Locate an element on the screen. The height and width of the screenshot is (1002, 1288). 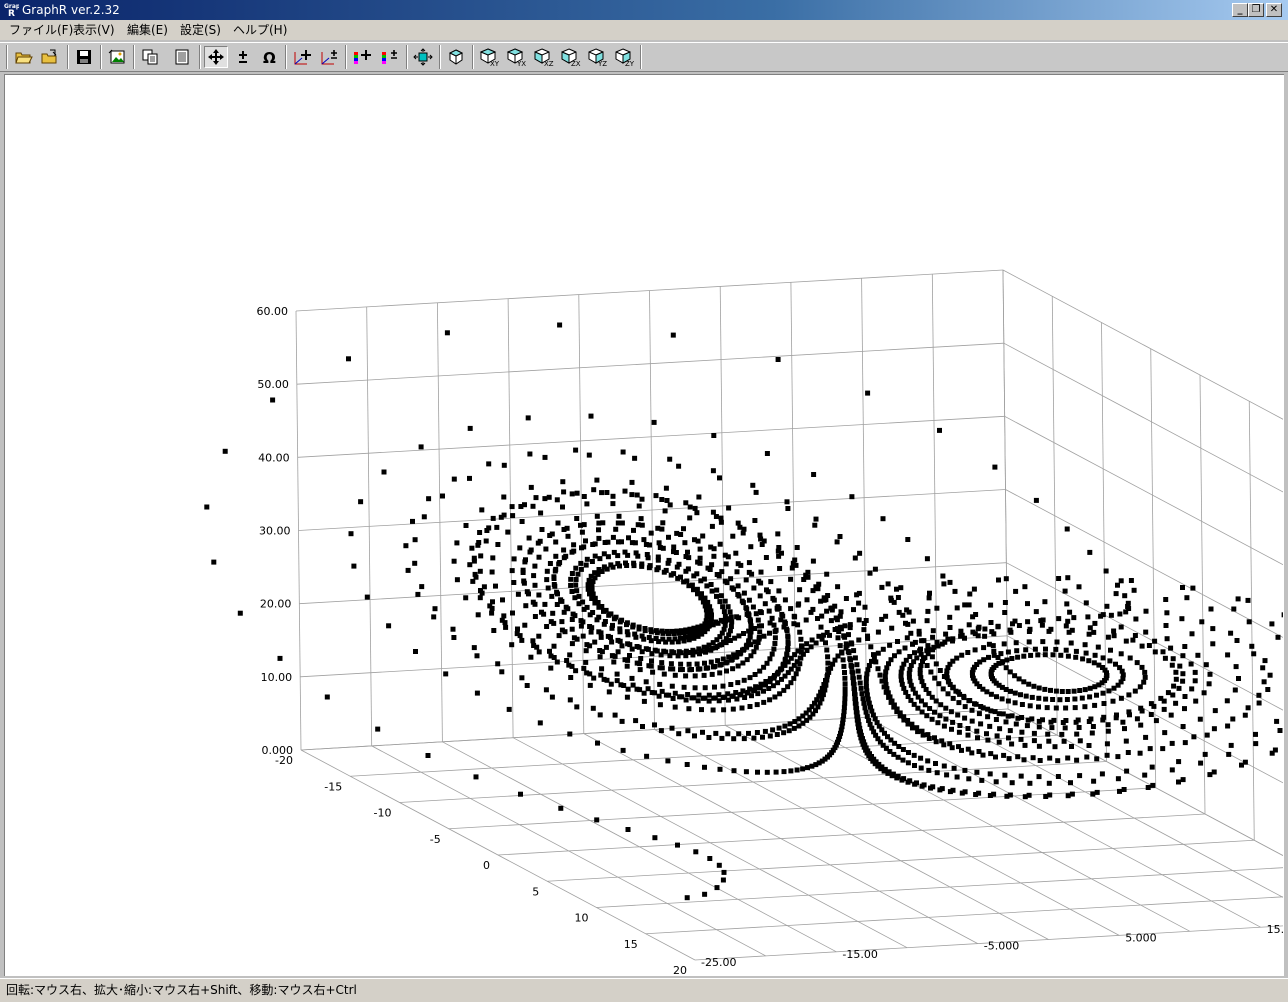
open-folder-button is located at coordinates (24, 57).